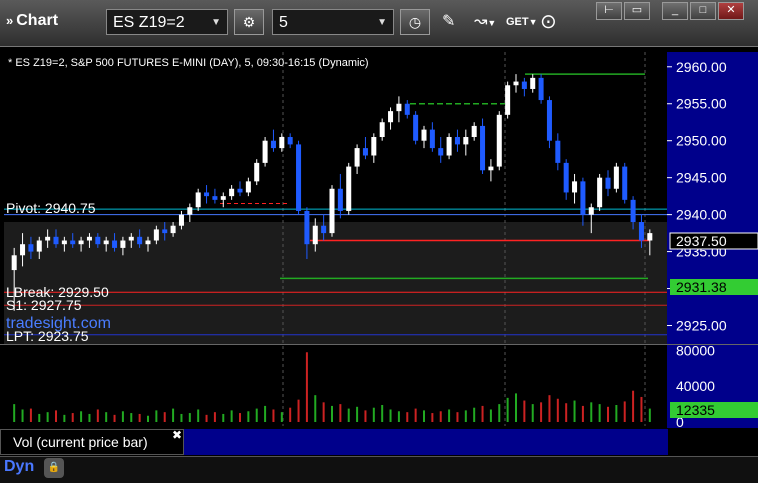 The image size is (758, 483). Describe the element at coordinates (32, 20) in the screenshot. I see `app-title: » Chart` at that location.